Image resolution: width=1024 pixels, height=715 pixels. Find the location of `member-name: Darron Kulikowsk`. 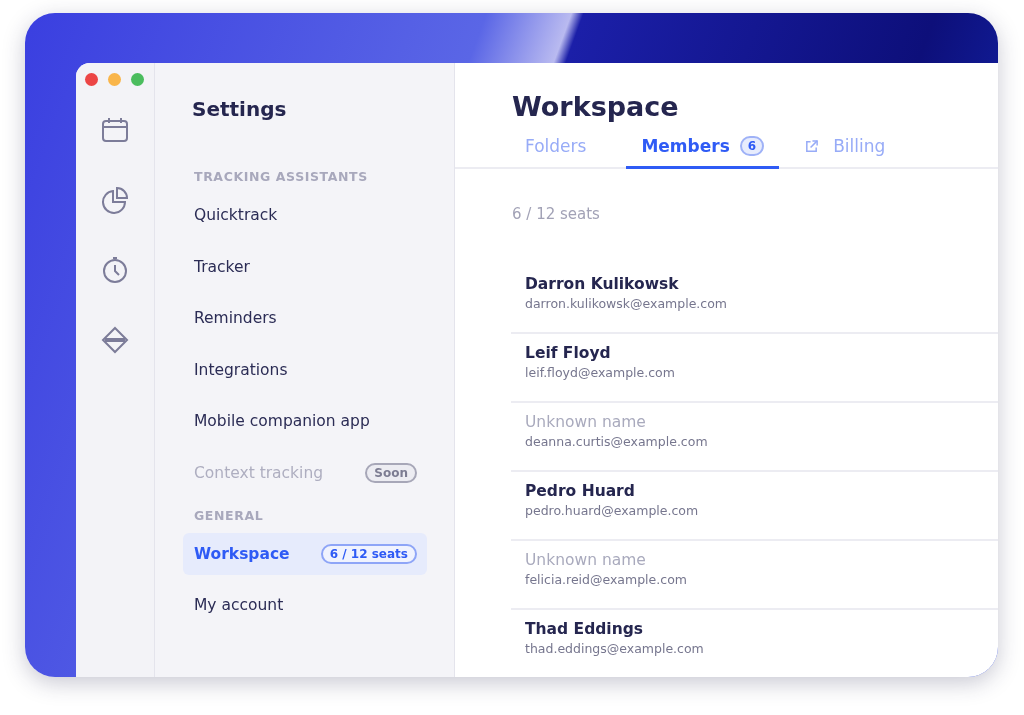

member-name: Darron Kulikowsk is located at coordinates (602, 284).